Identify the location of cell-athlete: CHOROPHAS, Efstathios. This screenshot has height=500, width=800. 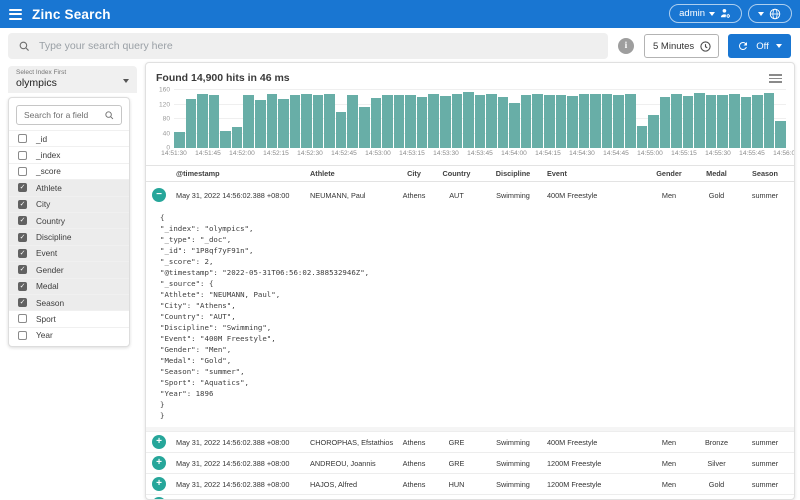
(352, 442).